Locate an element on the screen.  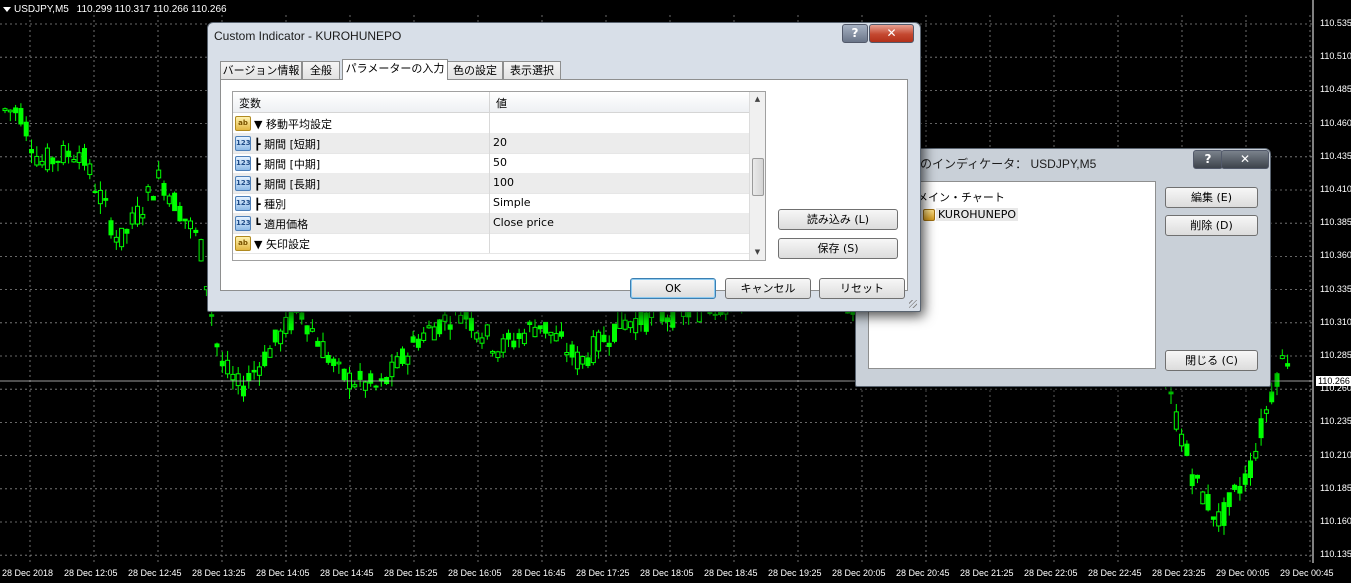
edit-button: 編集 (E) is located at coordinates (1211, 197).